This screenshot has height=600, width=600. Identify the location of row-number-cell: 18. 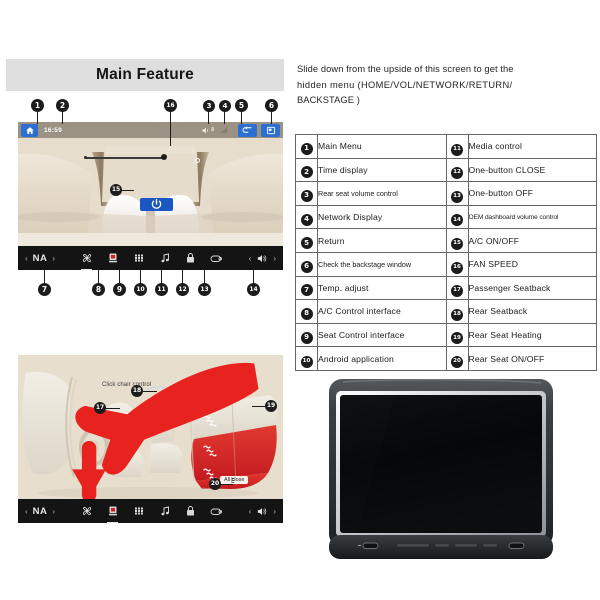
(457, 311).